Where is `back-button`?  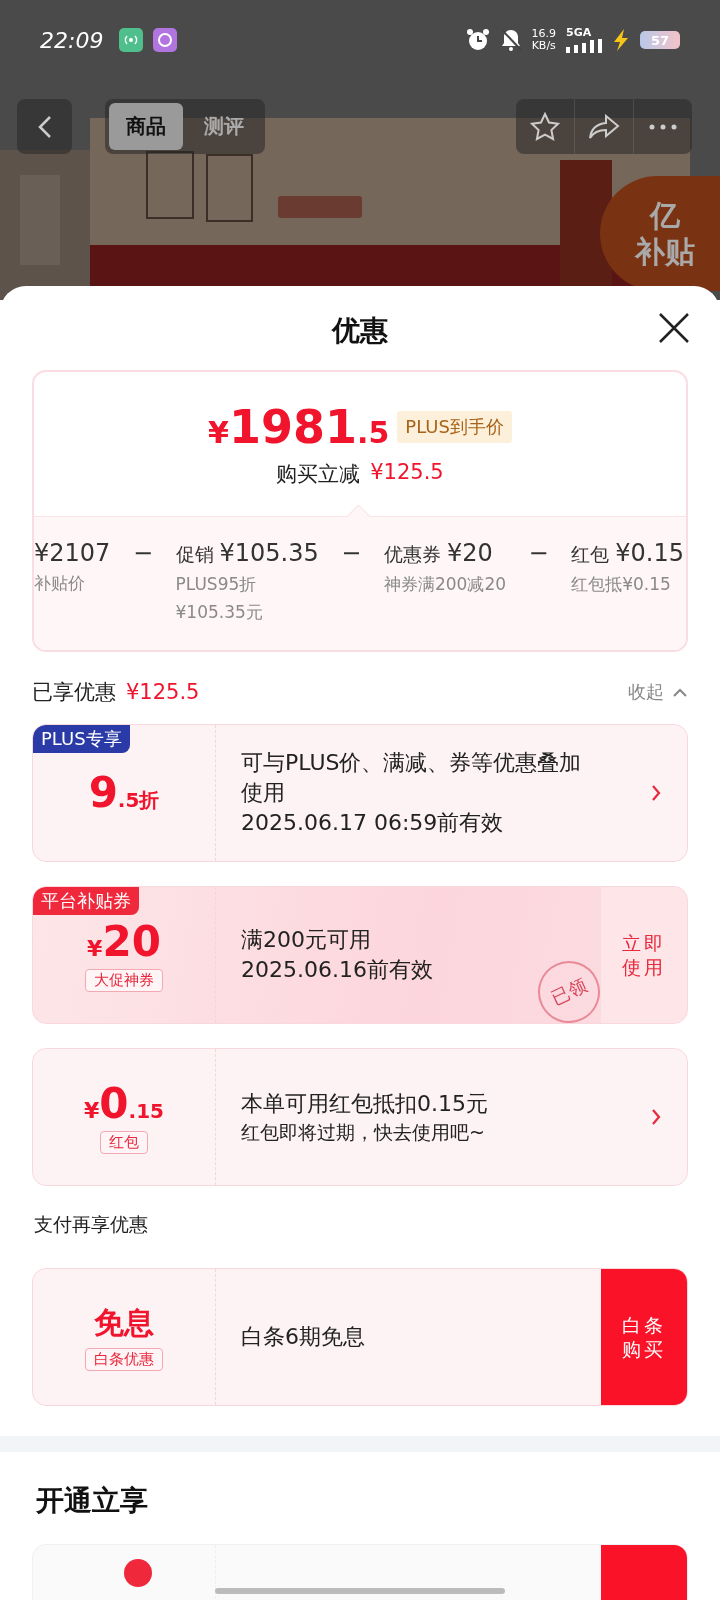
back-button is located at coordinates (44, 126).